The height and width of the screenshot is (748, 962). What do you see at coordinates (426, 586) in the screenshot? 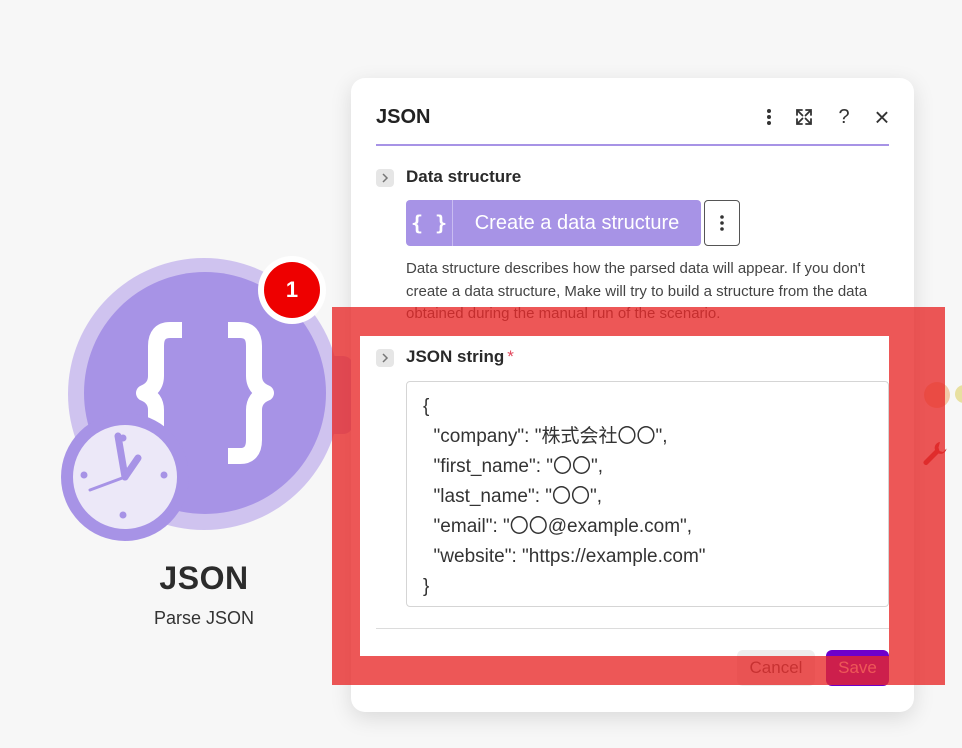
I see `json-line: }` at bounding box center [426, 586].